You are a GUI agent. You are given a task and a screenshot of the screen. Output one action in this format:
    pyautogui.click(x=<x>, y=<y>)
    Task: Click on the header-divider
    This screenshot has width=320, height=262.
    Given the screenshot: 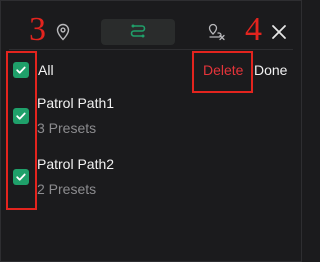 What is the action you would take?
    pyautogui.click(x=151, y=49)
    